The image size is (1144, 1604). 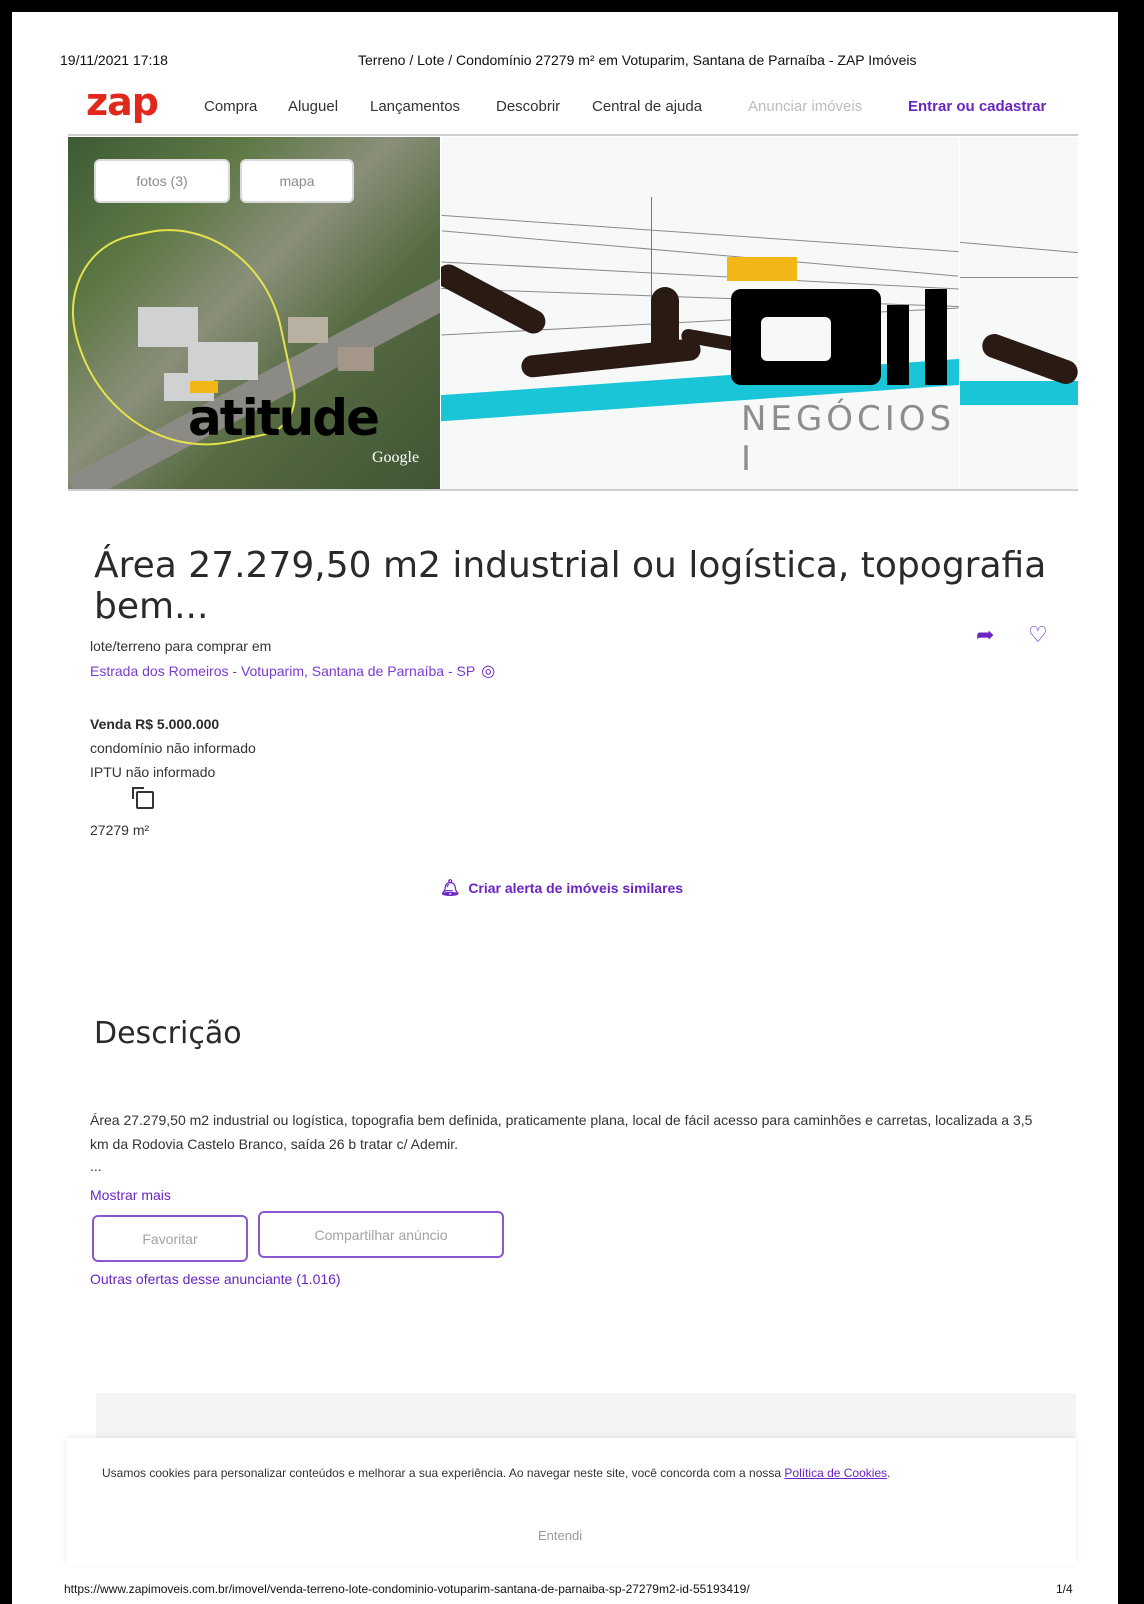 What do you see at coordinates (181, 646) in the screenshot?
I see `listing-type: lote/terreno para comprar em` at bounding box center [181, 646].